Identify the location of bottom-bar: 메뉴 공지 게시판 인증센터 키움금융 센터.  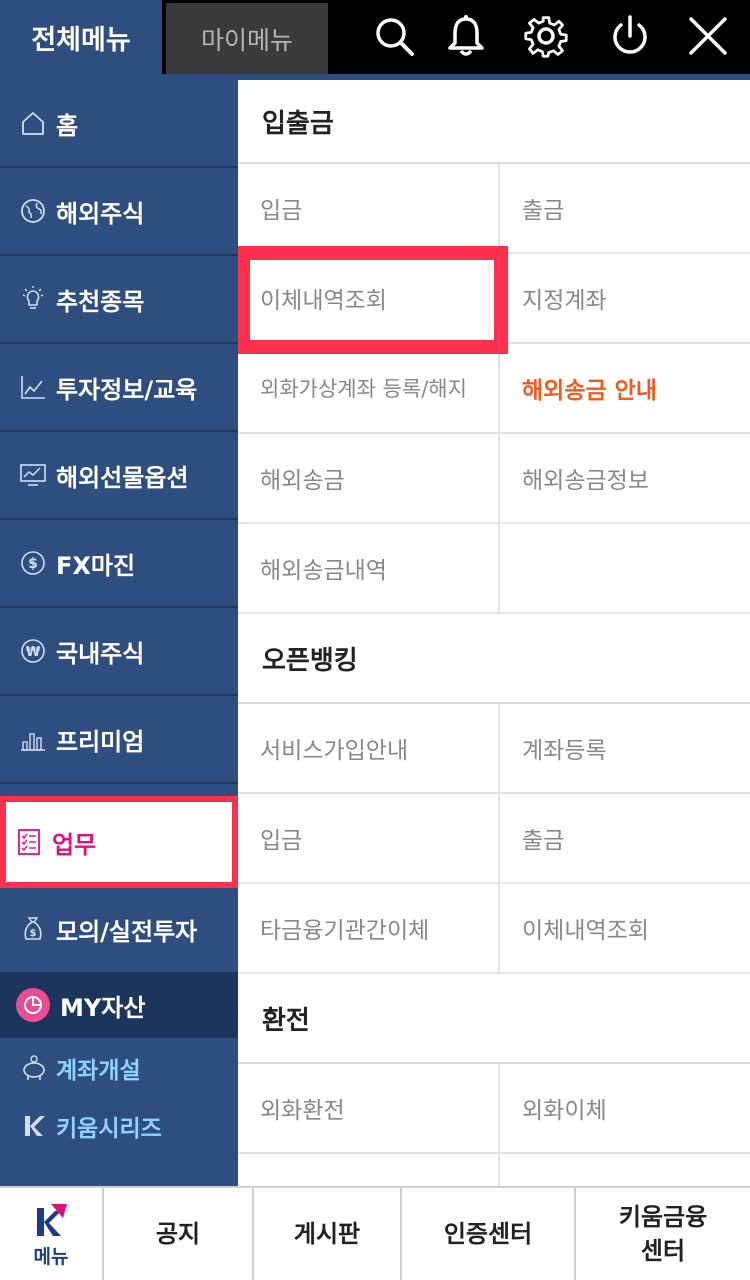
(375, 1233).